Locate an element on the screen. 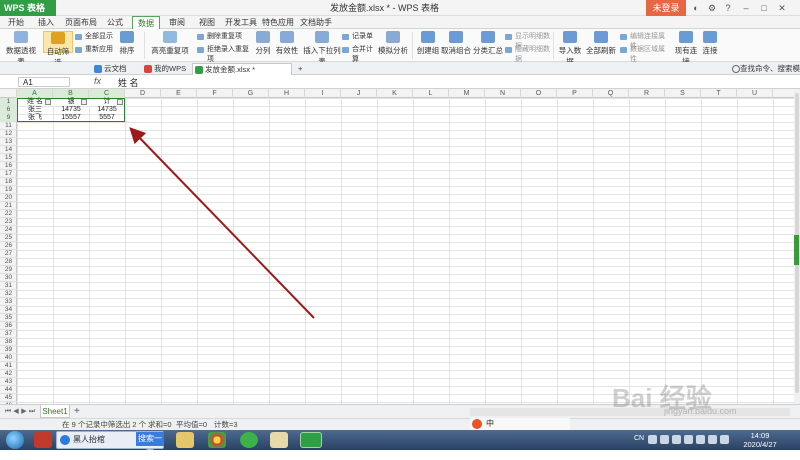 The width and height of the screenshot is (800, 460). column-header: A is located at coordinates (35, 93).